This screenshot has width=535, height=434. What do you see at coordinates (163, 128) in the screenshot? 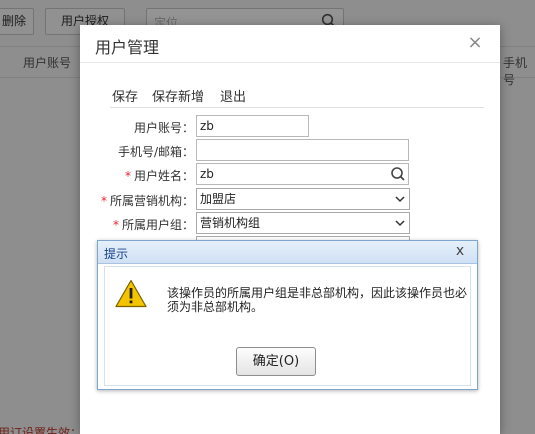
I see `account-label: 用户账号：` at bounding box center [163, 128].